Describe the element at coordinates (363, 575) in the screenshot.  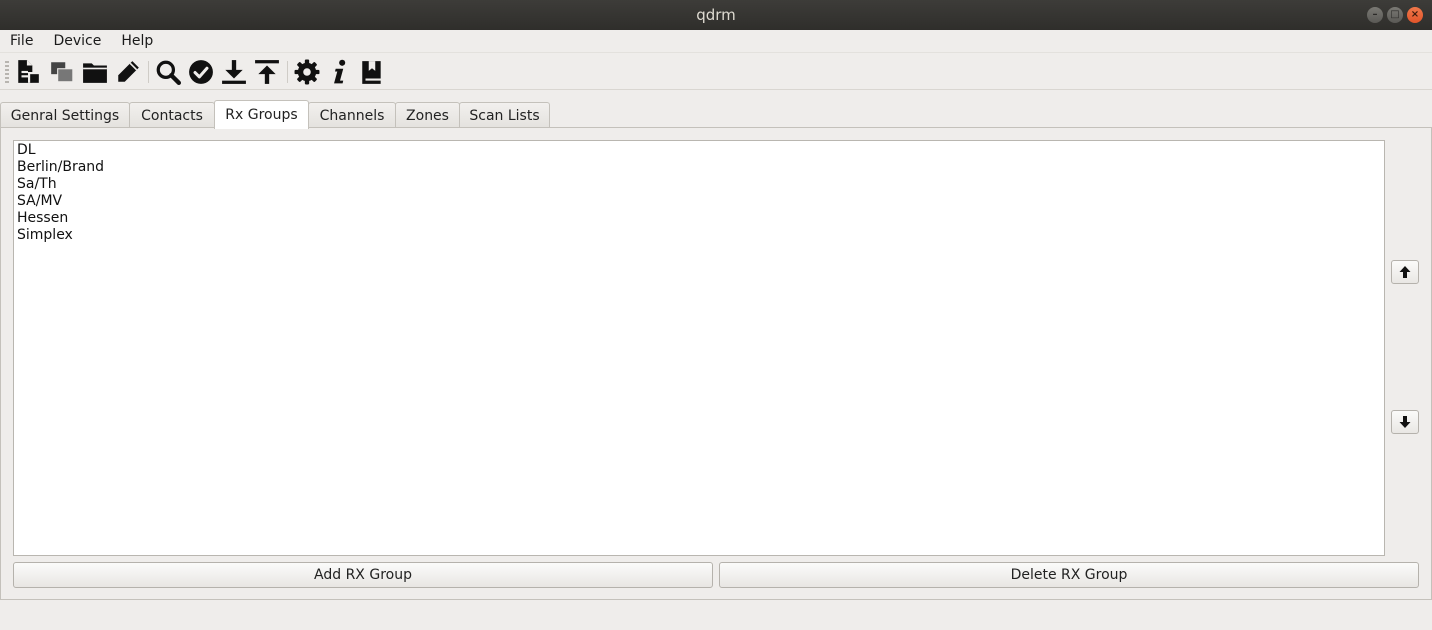
I see `add-rx-group-button: Add RX Group` at that location.